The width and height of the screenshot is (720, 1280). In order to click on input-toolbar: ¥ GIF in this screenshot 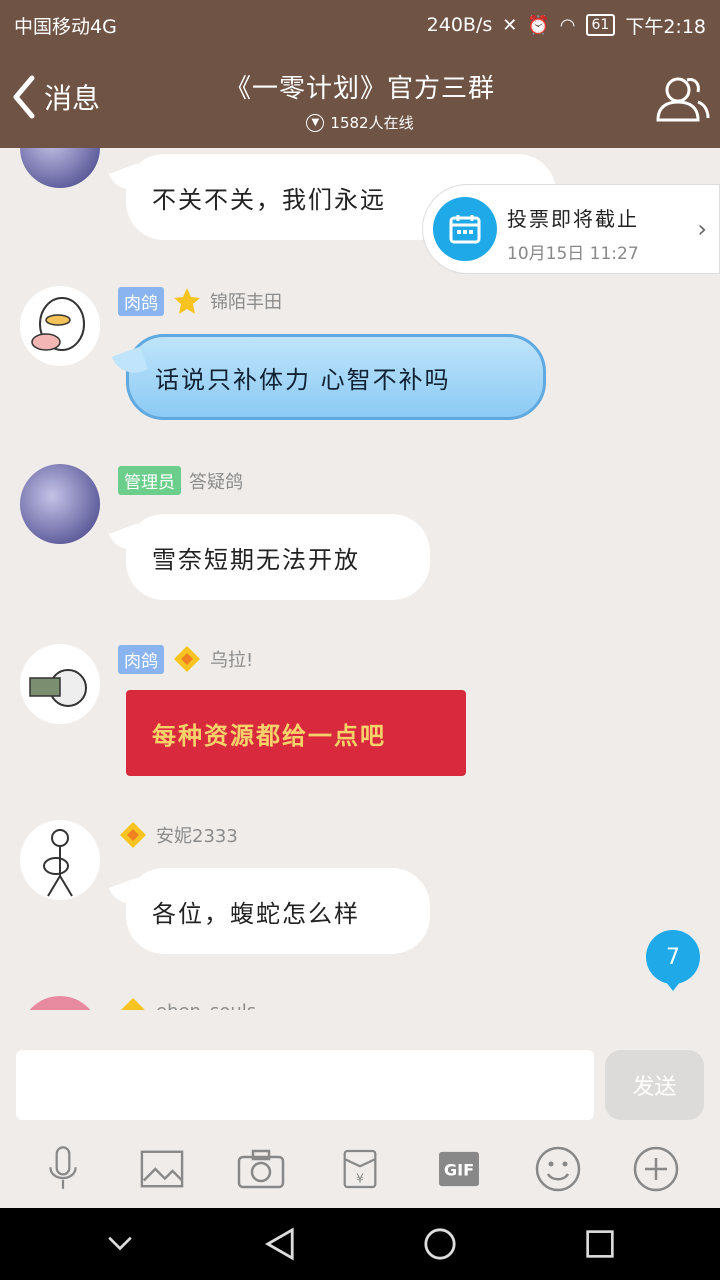, I will do `click(360, 1169)`.